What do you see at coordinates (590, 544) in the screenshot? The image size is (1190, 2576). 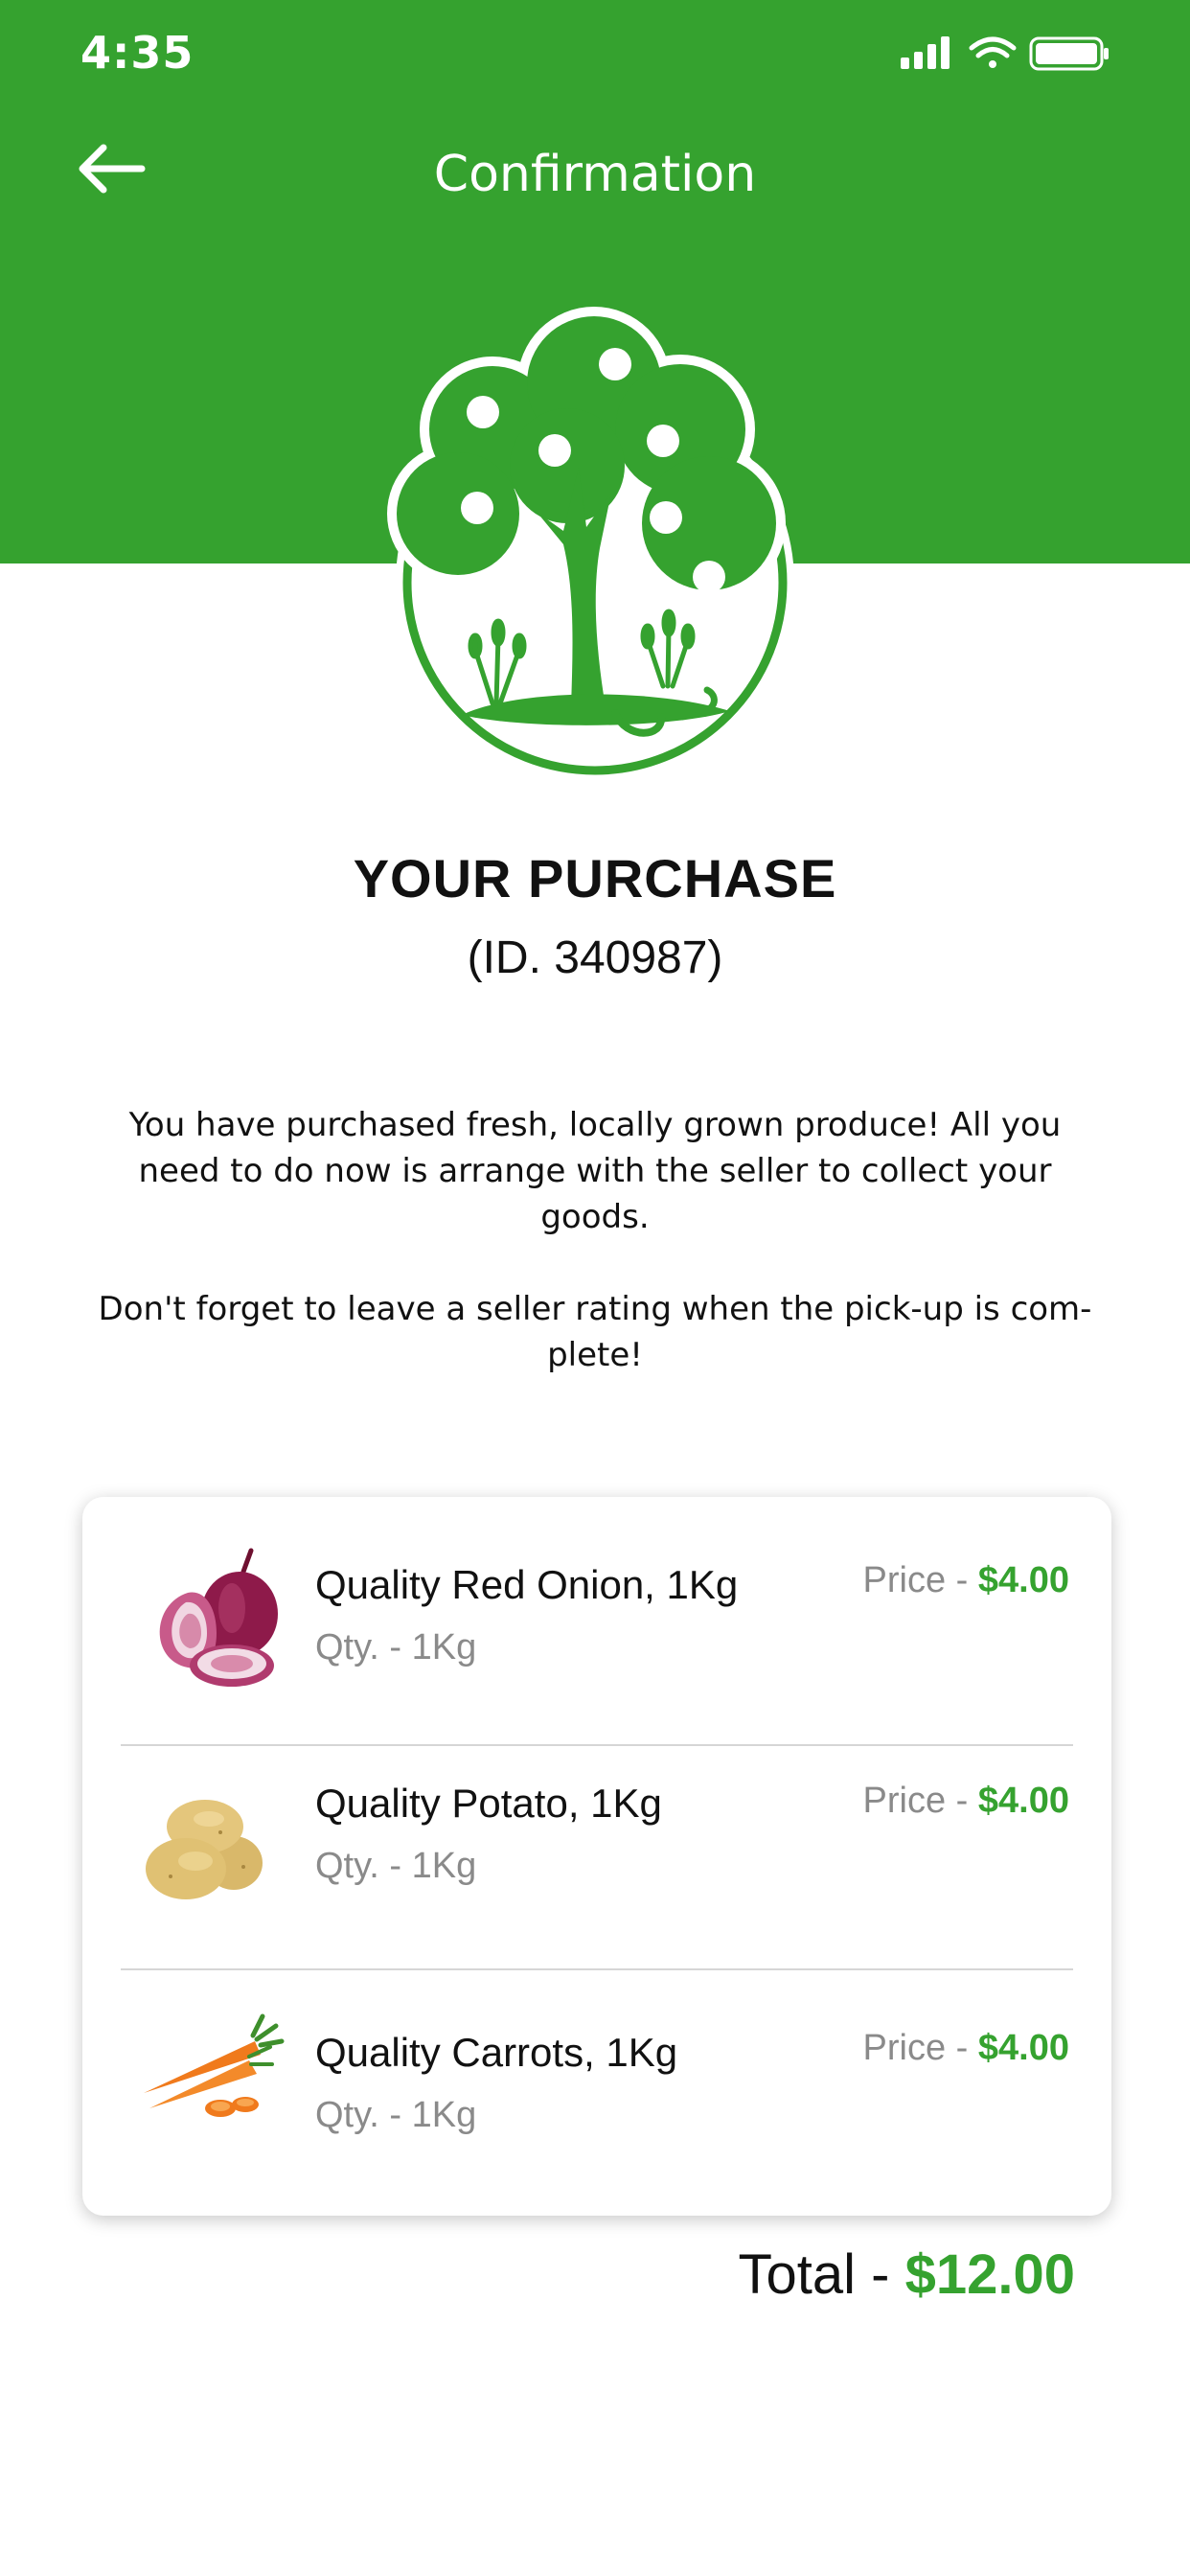 I see `tree-logo` at bounding box center [590, 544].